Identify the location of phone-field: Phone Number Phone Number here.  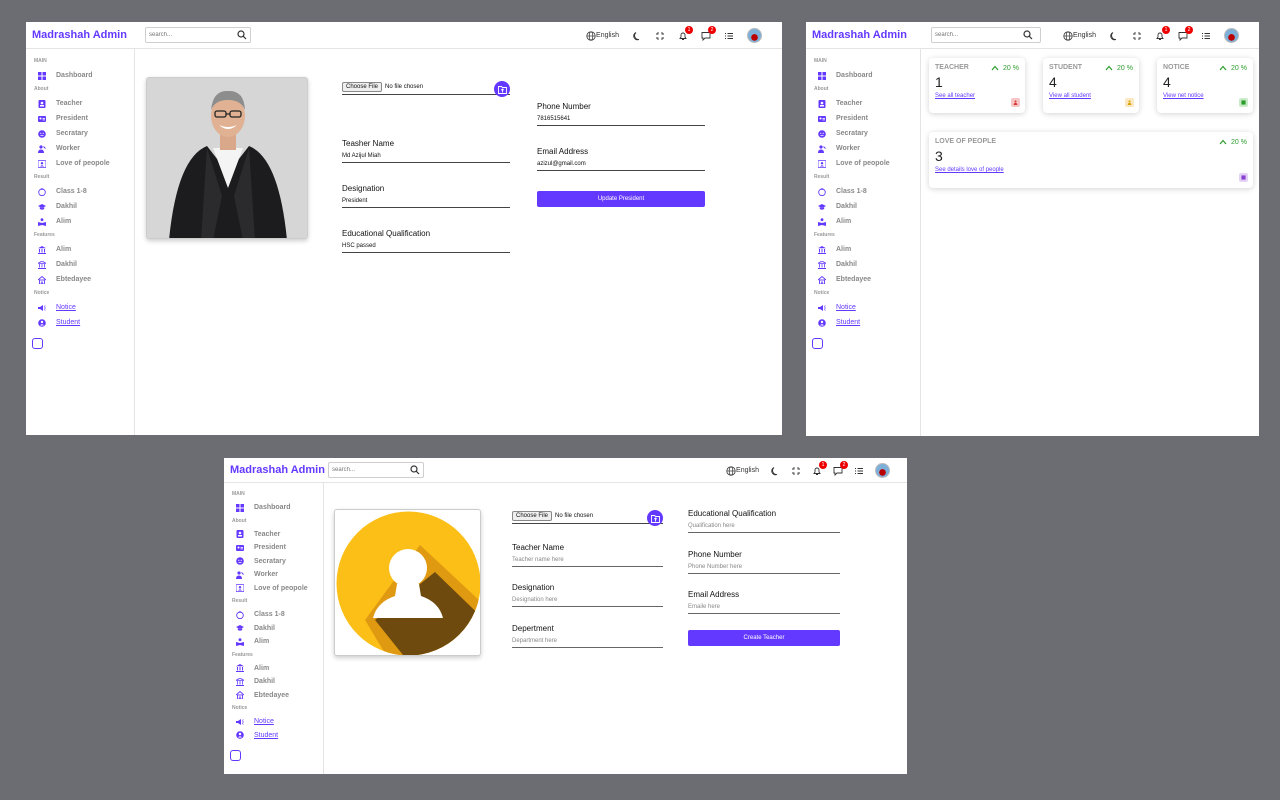
(764, 562).